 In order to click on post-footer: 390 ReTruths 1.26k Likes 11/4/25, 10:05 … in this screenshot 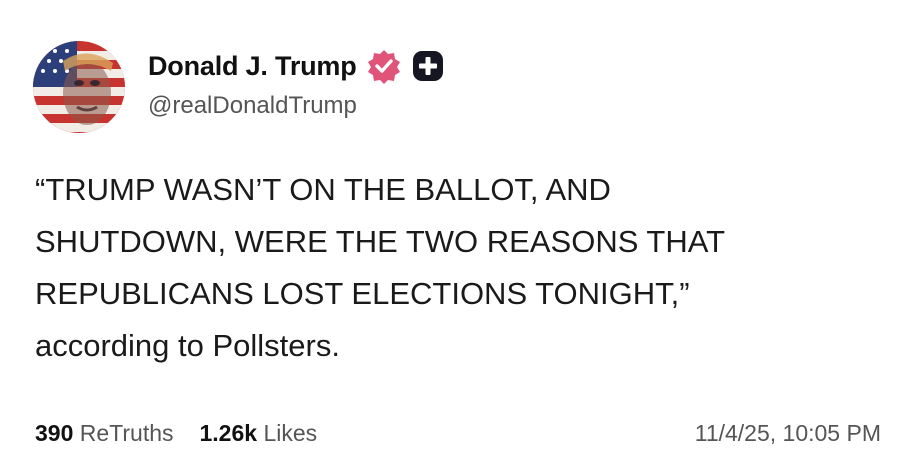, I will do `click(458, 433)`.